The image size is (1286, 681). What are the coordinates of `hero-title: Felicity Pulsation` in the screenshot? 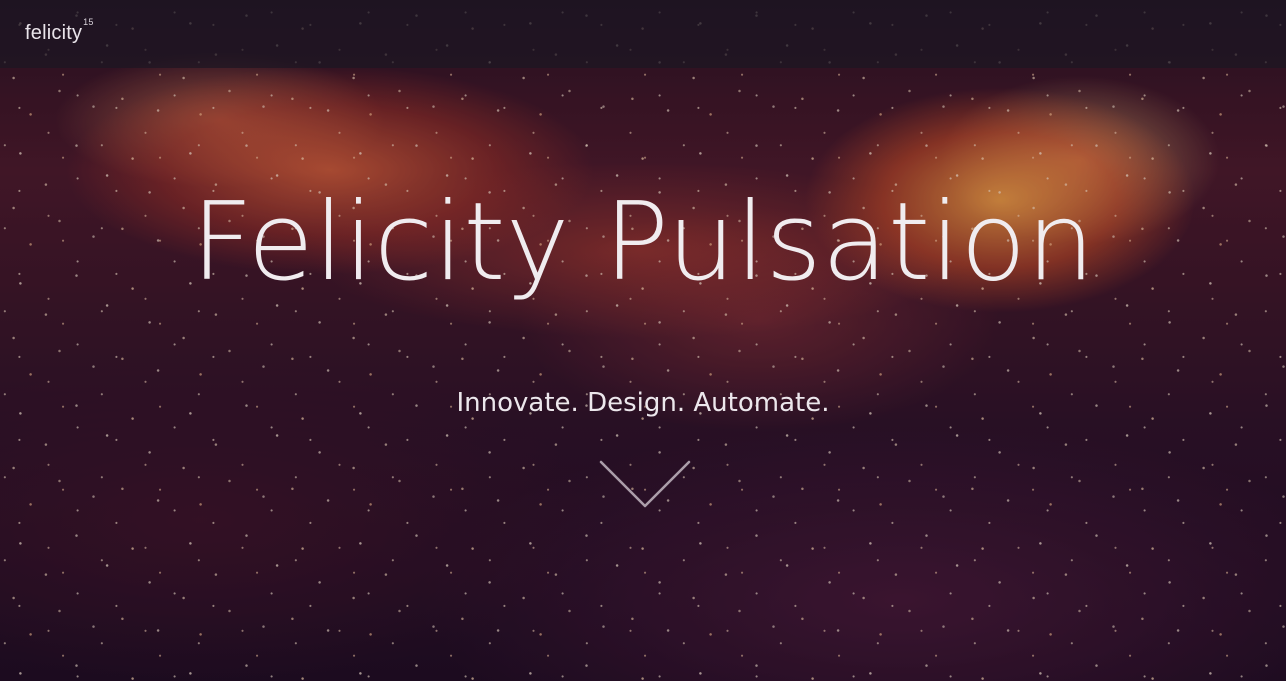 It's located at (643, 242).